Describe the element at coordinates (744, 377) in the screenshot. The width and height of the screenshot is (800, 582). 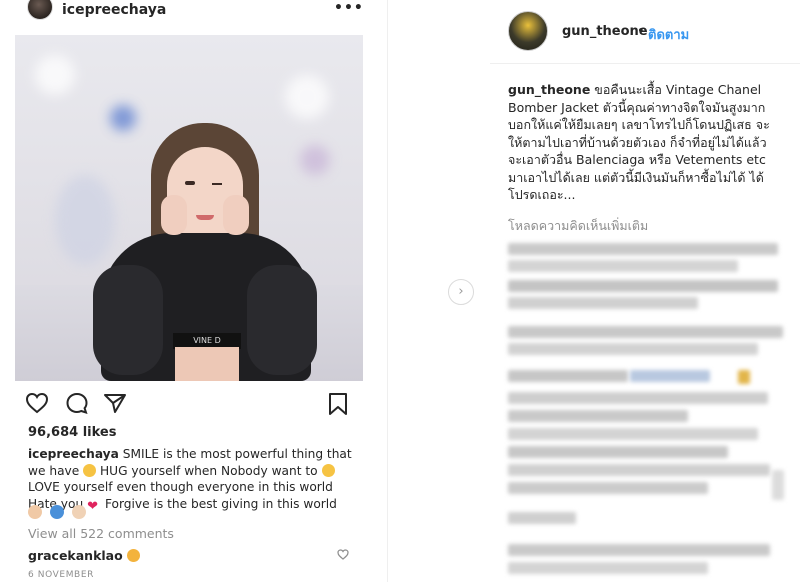
I see `blurred-emoji` at that location.